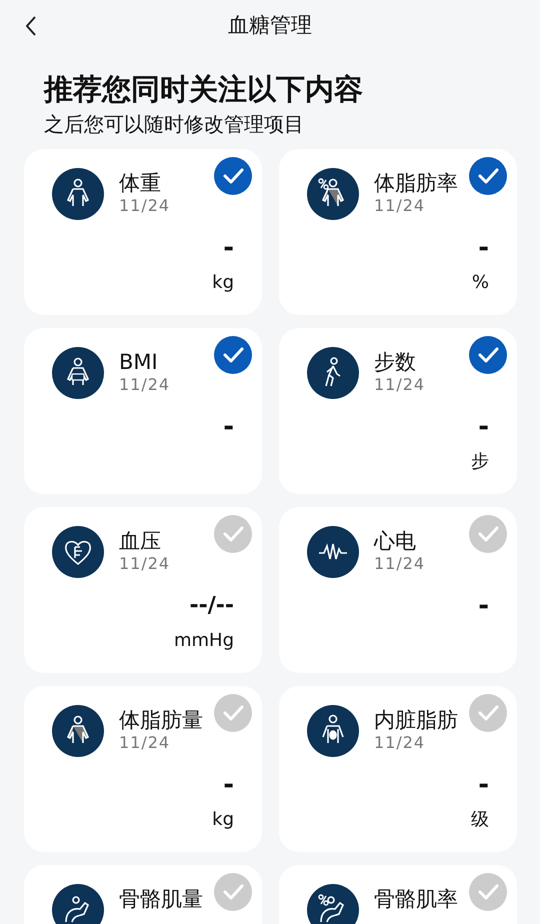 The width and height of the screenshot is (540, 924). What do you see at coordinates (480, 820) in the screenshot?
I see `metric-unit: 级` at bounding box center [480, 820].